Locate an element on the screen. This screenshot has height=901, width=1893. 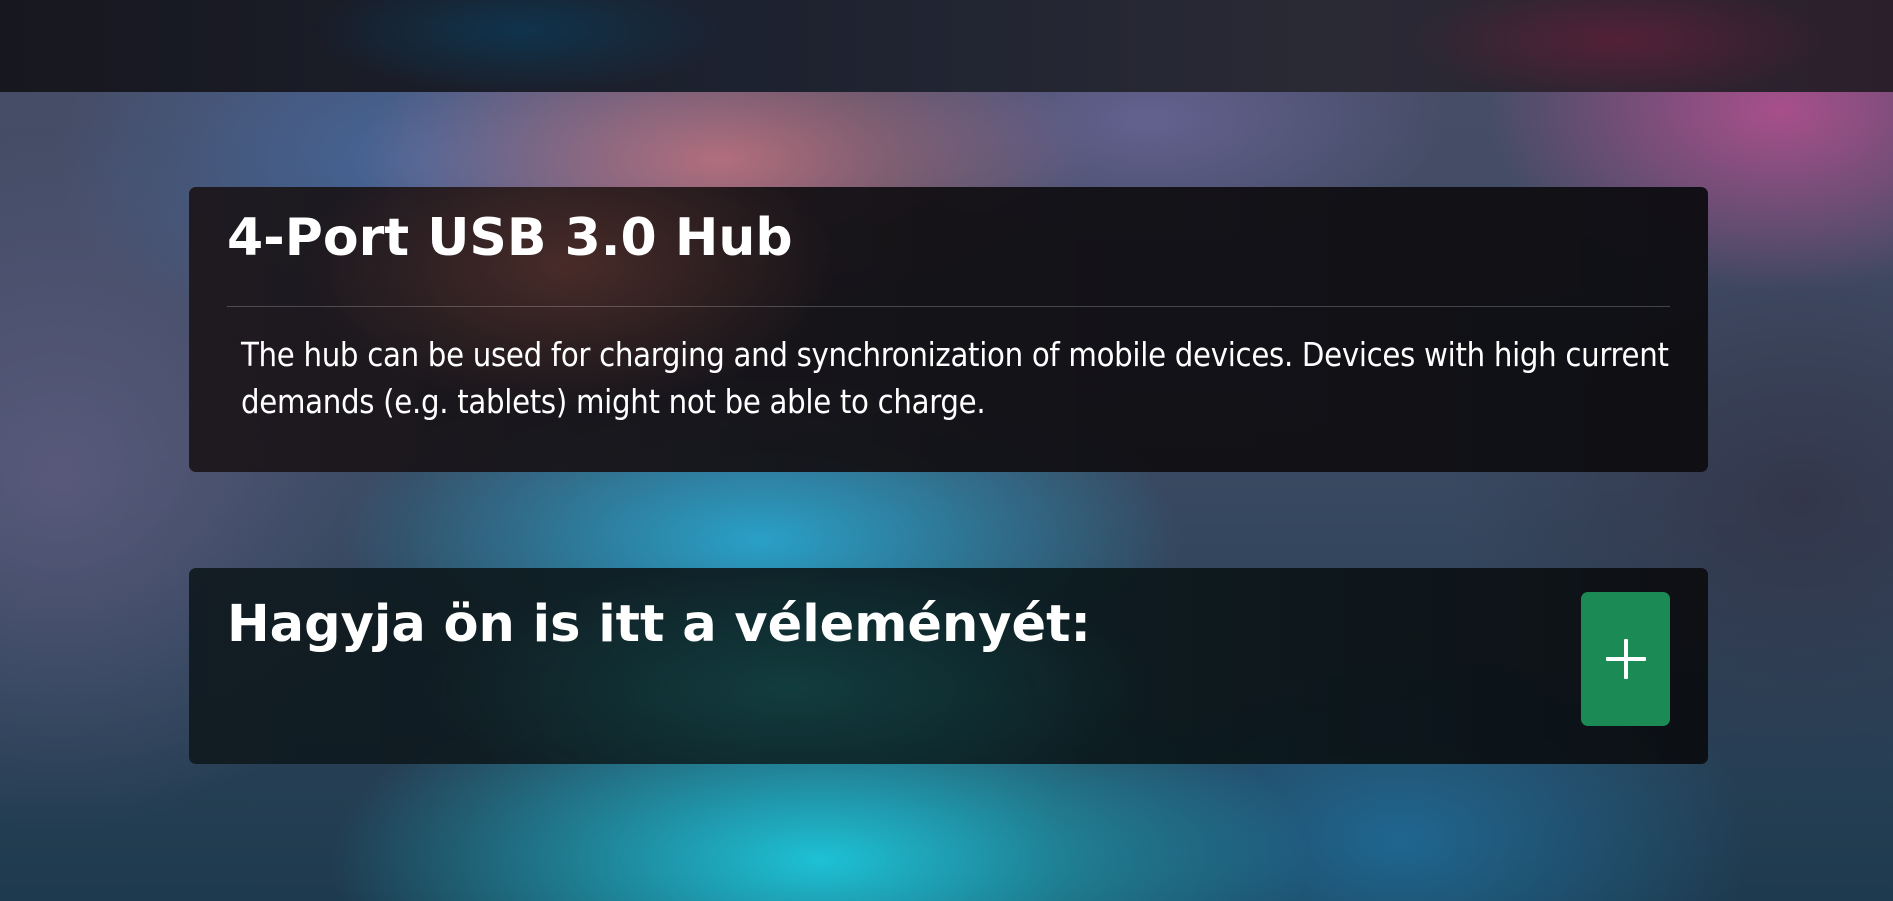
product-title: 4-Port USB 3.0 Hub is located at coordinates (510, 238).